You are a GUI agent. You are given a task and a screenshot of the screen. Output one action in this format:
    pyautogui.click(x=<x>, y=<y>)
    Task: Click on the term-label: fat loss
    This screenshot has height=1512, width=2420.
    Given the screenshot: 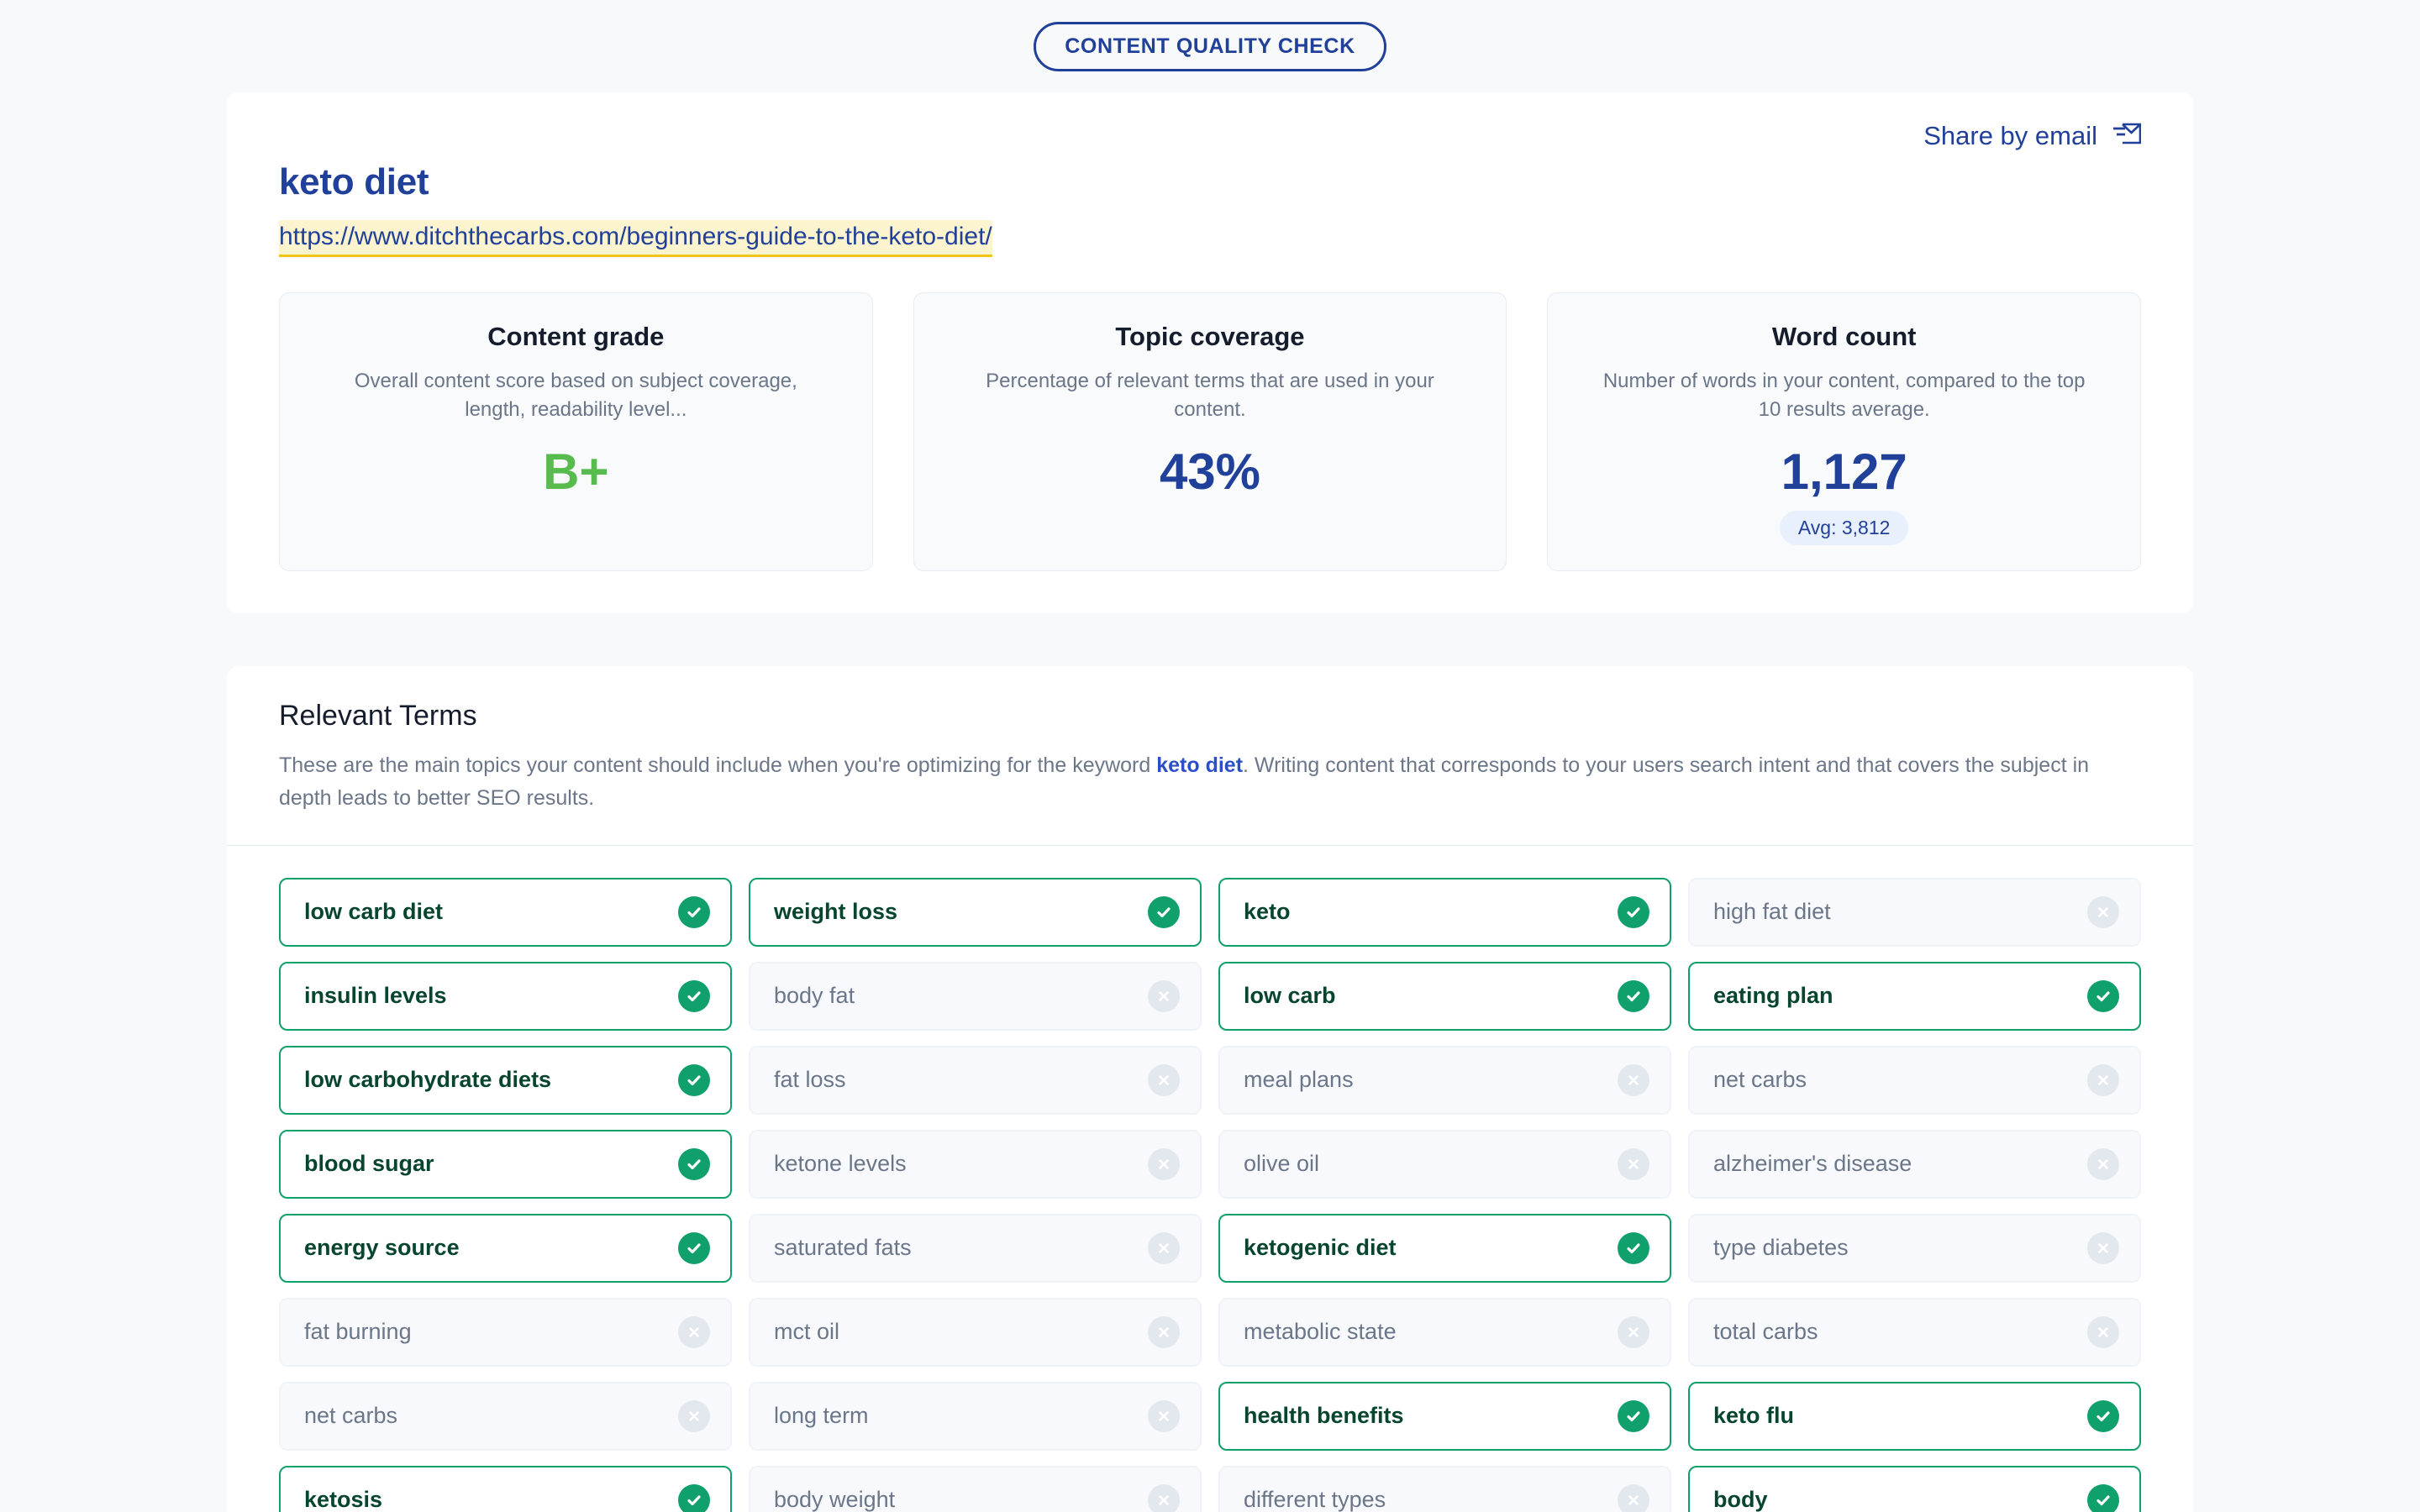 What is the action you would take?
    pyautogui.click(x=810, y=1080)
    